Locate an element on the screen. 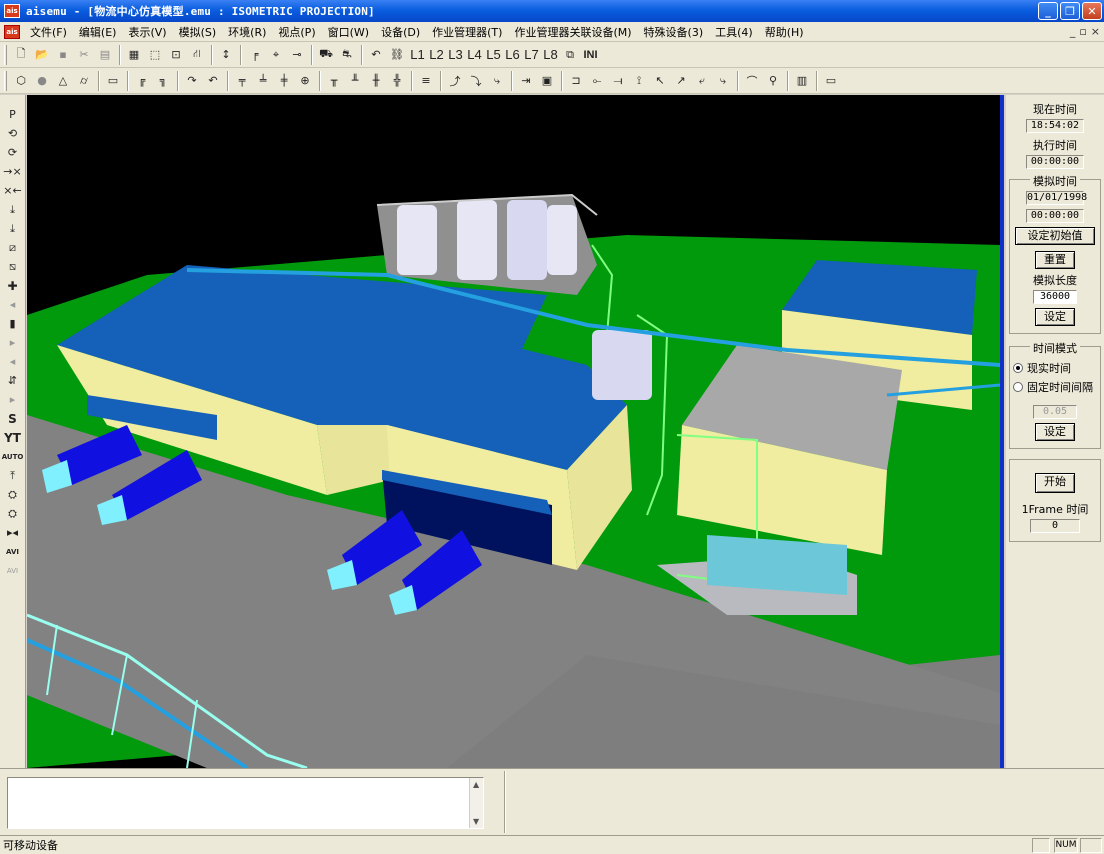  cross-icon: ✚ is located at coordinates (13, 285).